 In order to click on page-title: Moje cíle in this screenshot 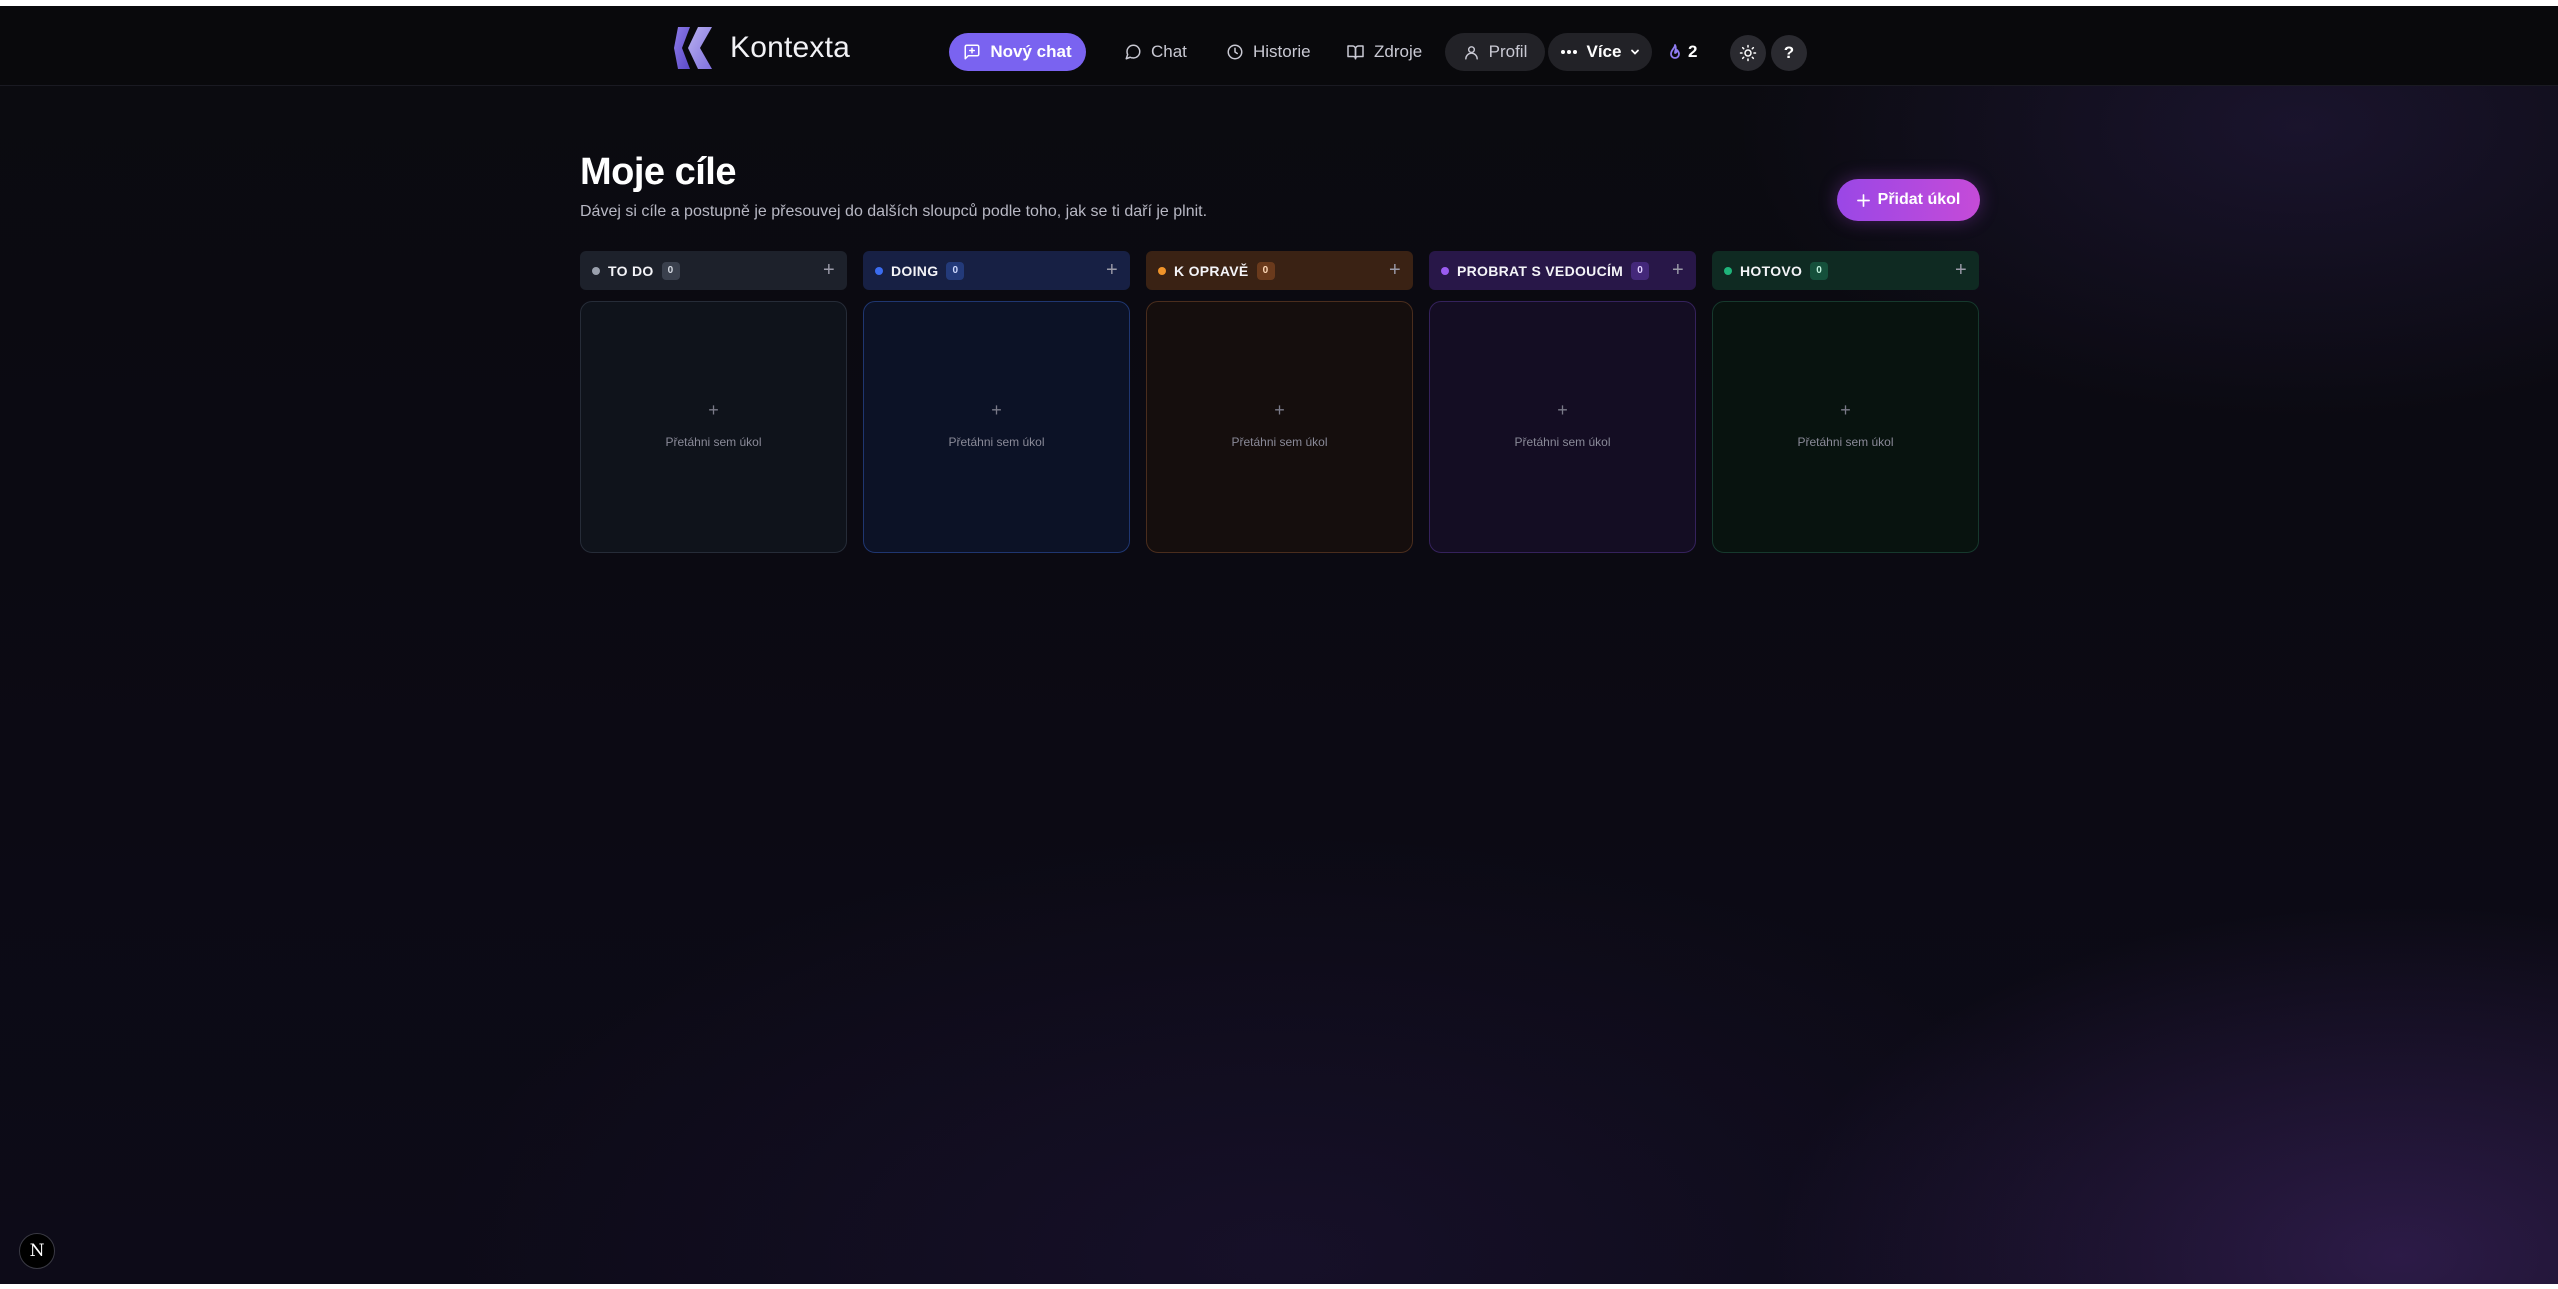, I will do `click(658, 172)`.